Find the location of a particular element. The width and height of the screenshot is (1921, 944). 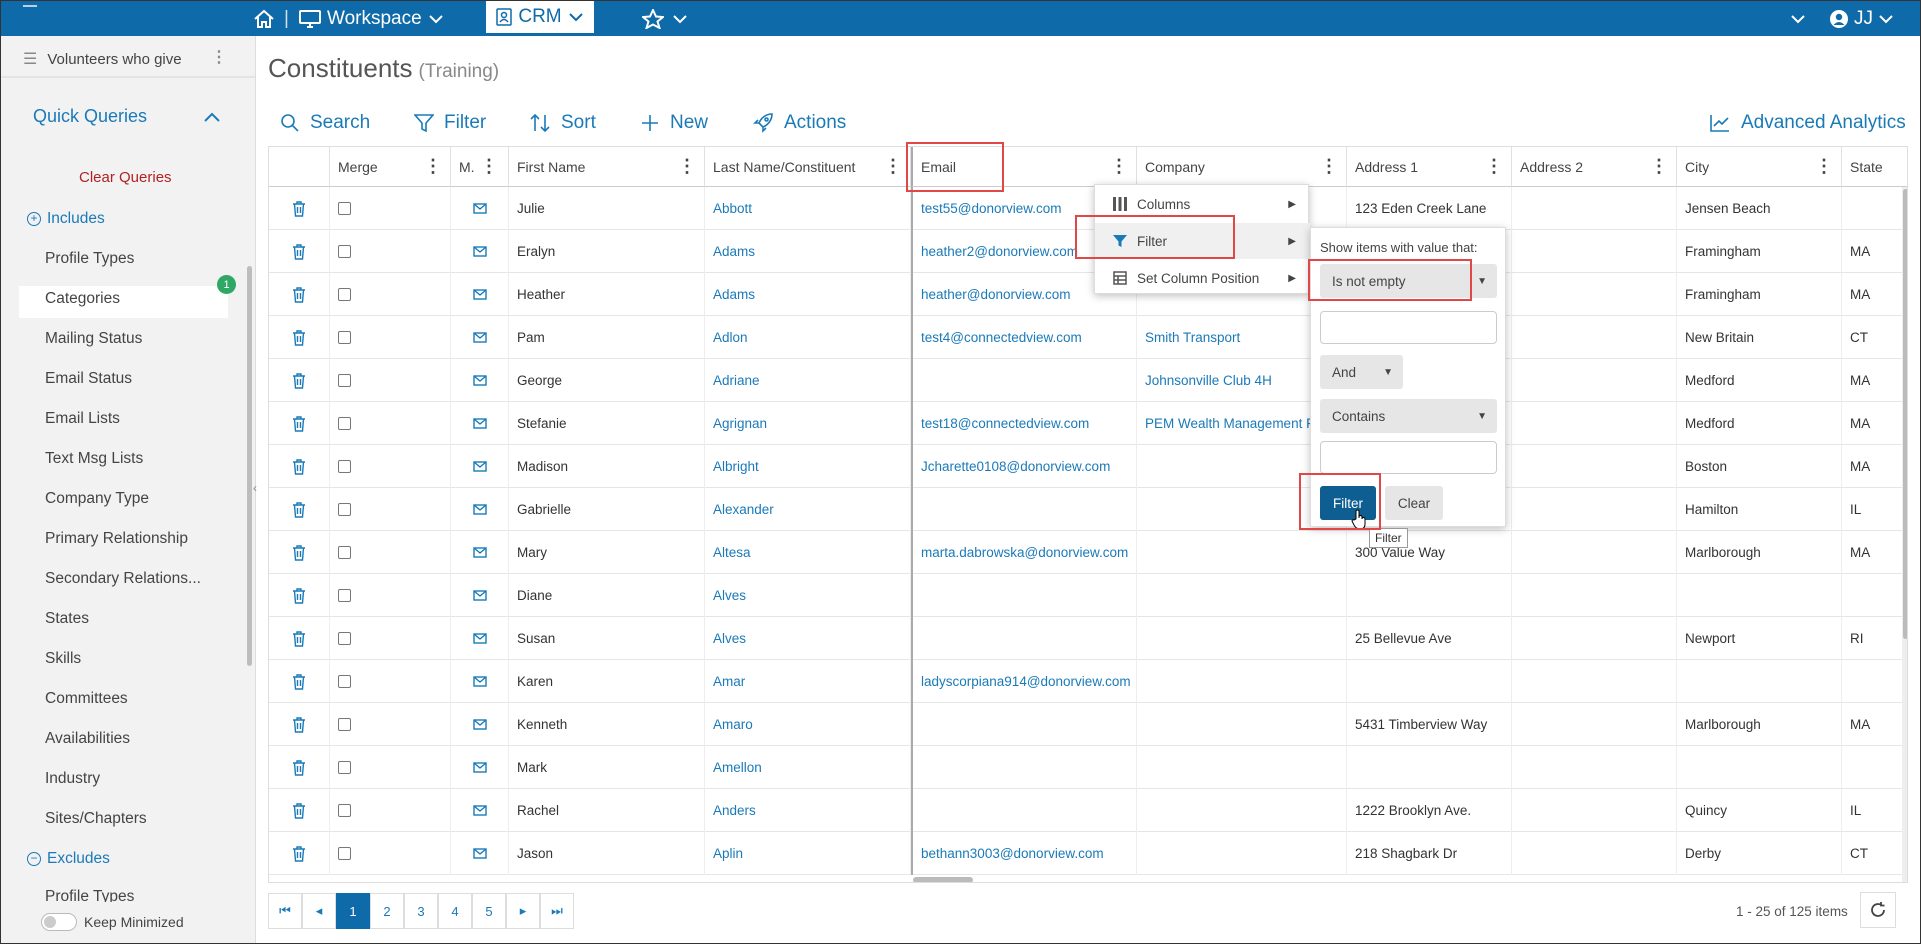

sidebar-item-industry: Industry is located at coordinates (72, 779).